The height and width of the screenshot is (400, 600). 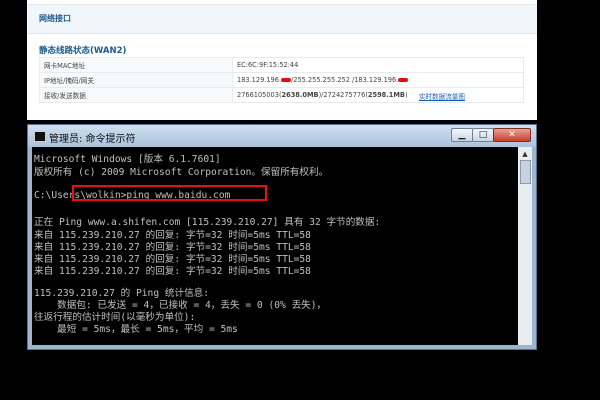 What do you see at coordinates (55, 18) in the screenshot?
I see `network-interface-title: 网络接口` at bounding box center [55, 18].